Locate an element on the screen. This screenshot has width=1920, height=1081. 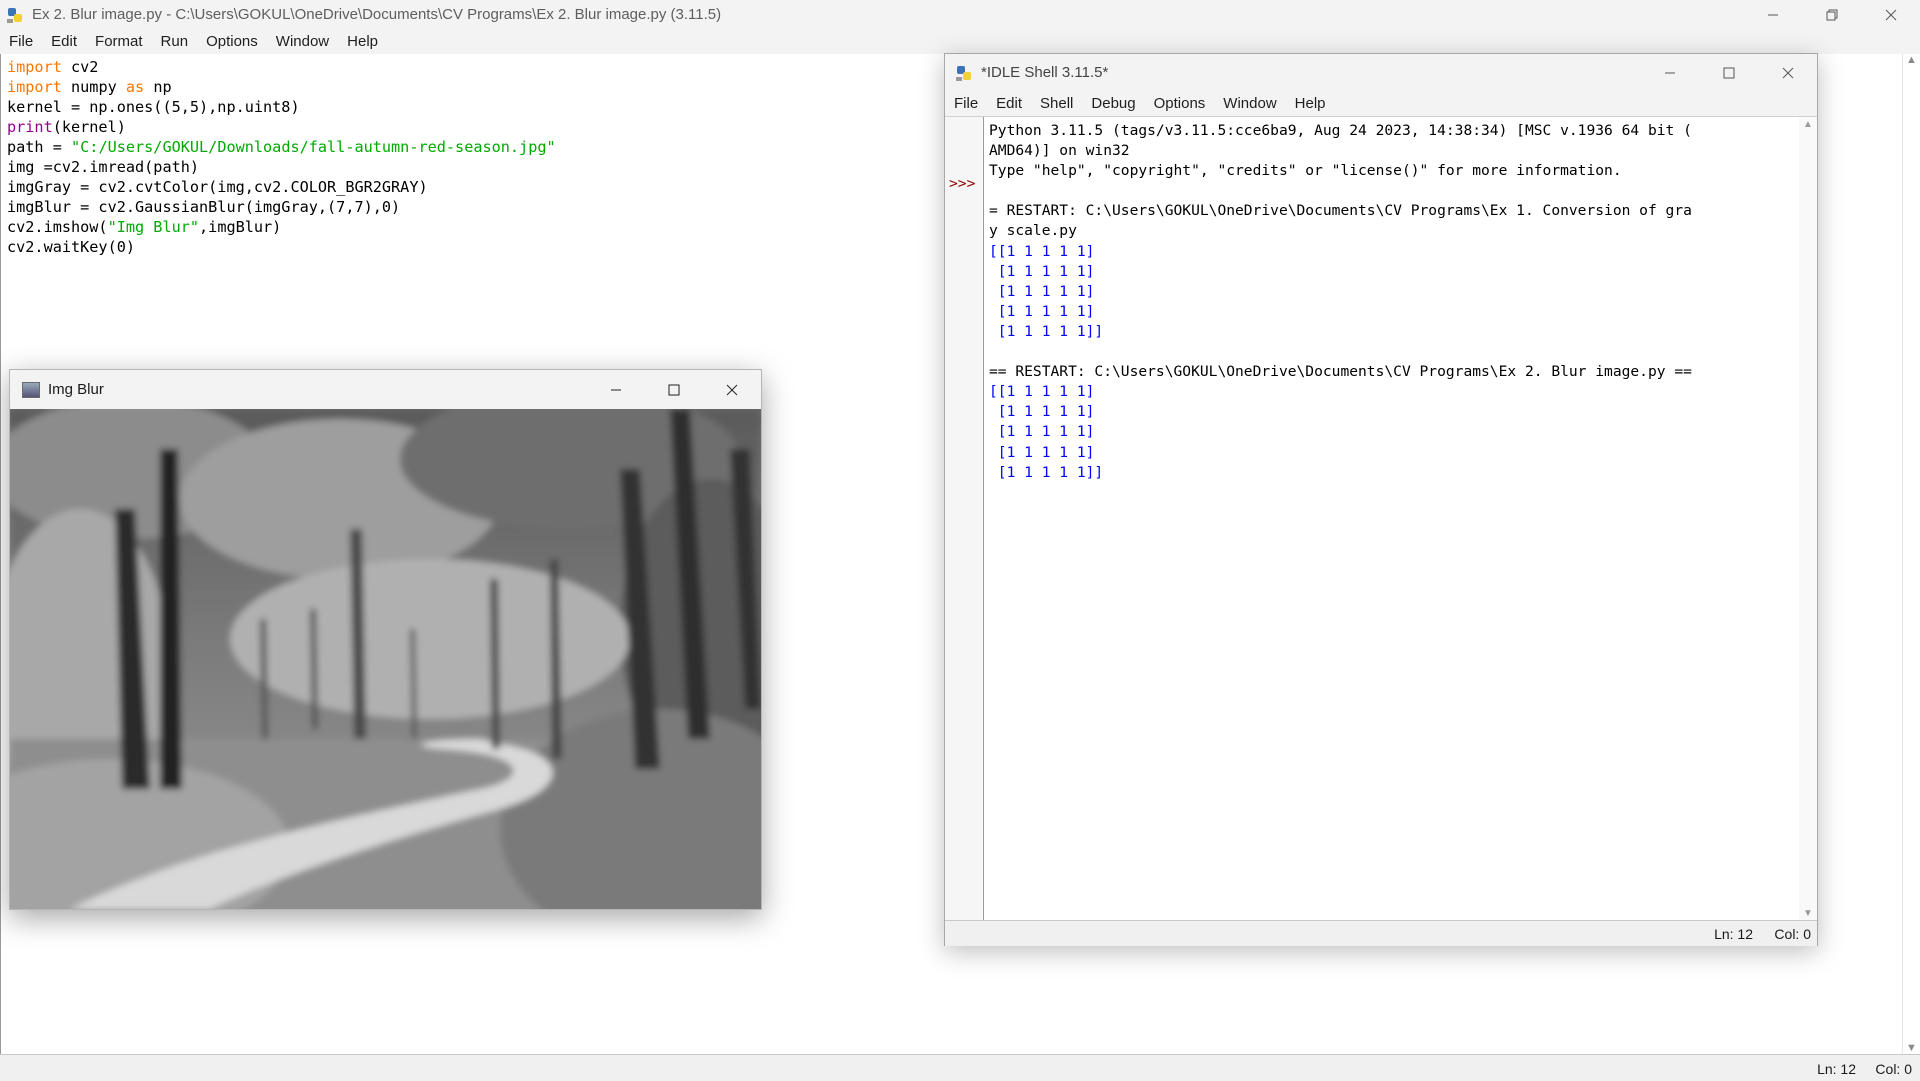
code-token: (kernel) is located at coordinates (89, 127).